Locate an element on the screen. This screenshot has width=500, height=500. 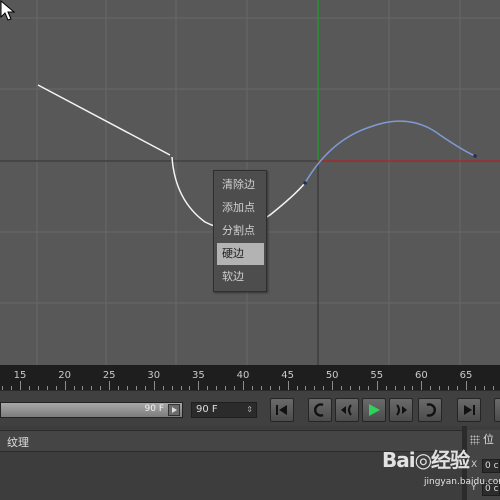
transport-bar: 90 F 90 F ⇕ is located at coordinates (250, 408).